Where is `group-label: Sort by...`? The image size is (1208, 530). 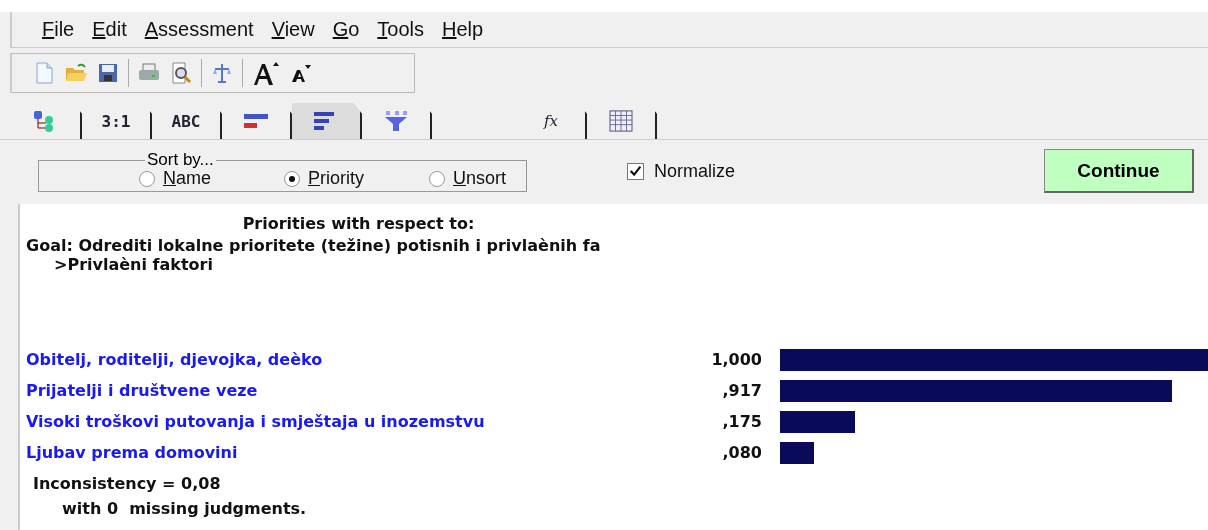
group-label: Sort by... is located at coordinates (180, 160).